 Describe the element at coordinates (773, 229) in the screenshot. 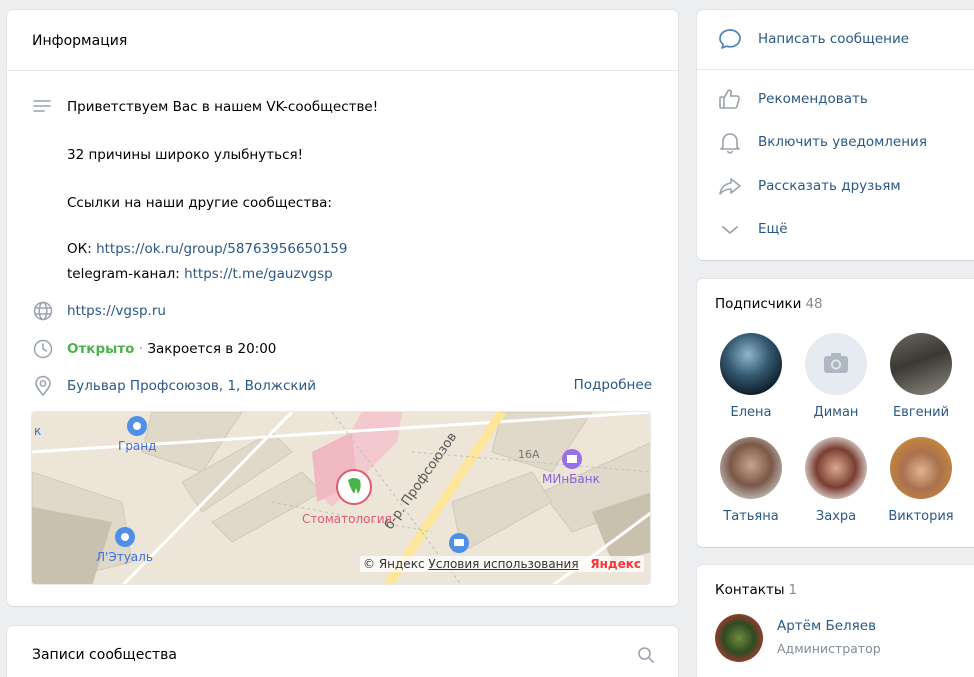

I see `more-label: Ещё` at that location.